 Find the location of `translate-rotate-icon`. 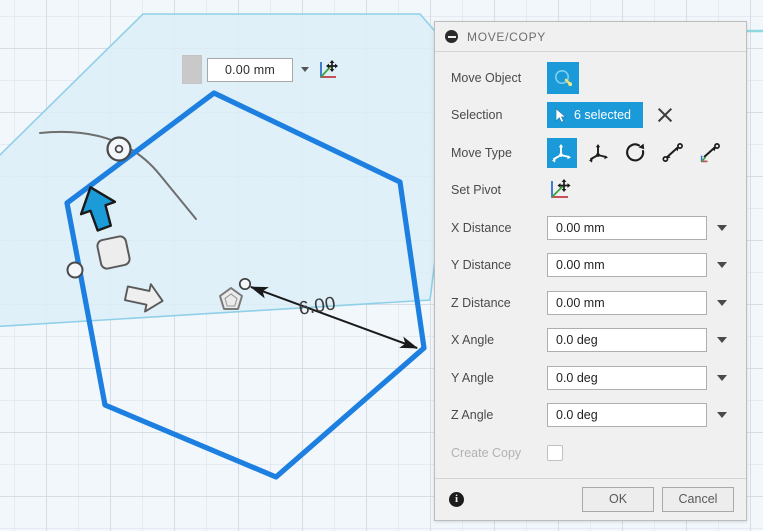

translate-rotate-icon is located at coordinates (562, 152).